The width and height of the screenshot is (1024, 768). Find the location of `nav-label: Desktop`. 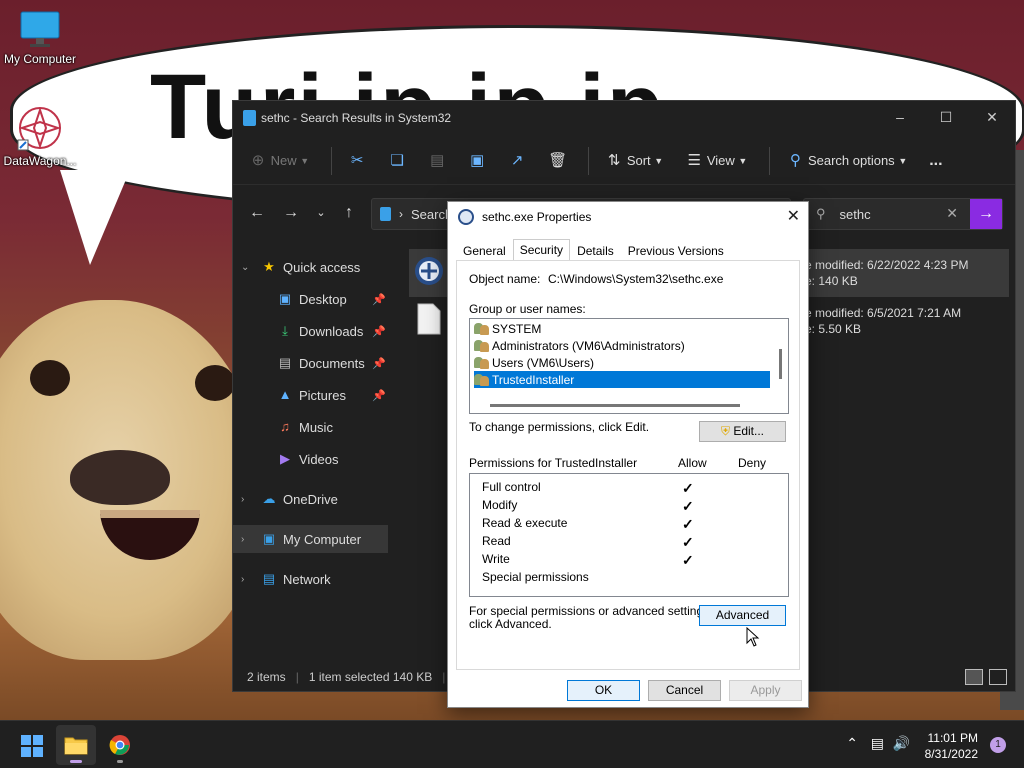

nav-label: Desktop is located at coordinates (323, 299).